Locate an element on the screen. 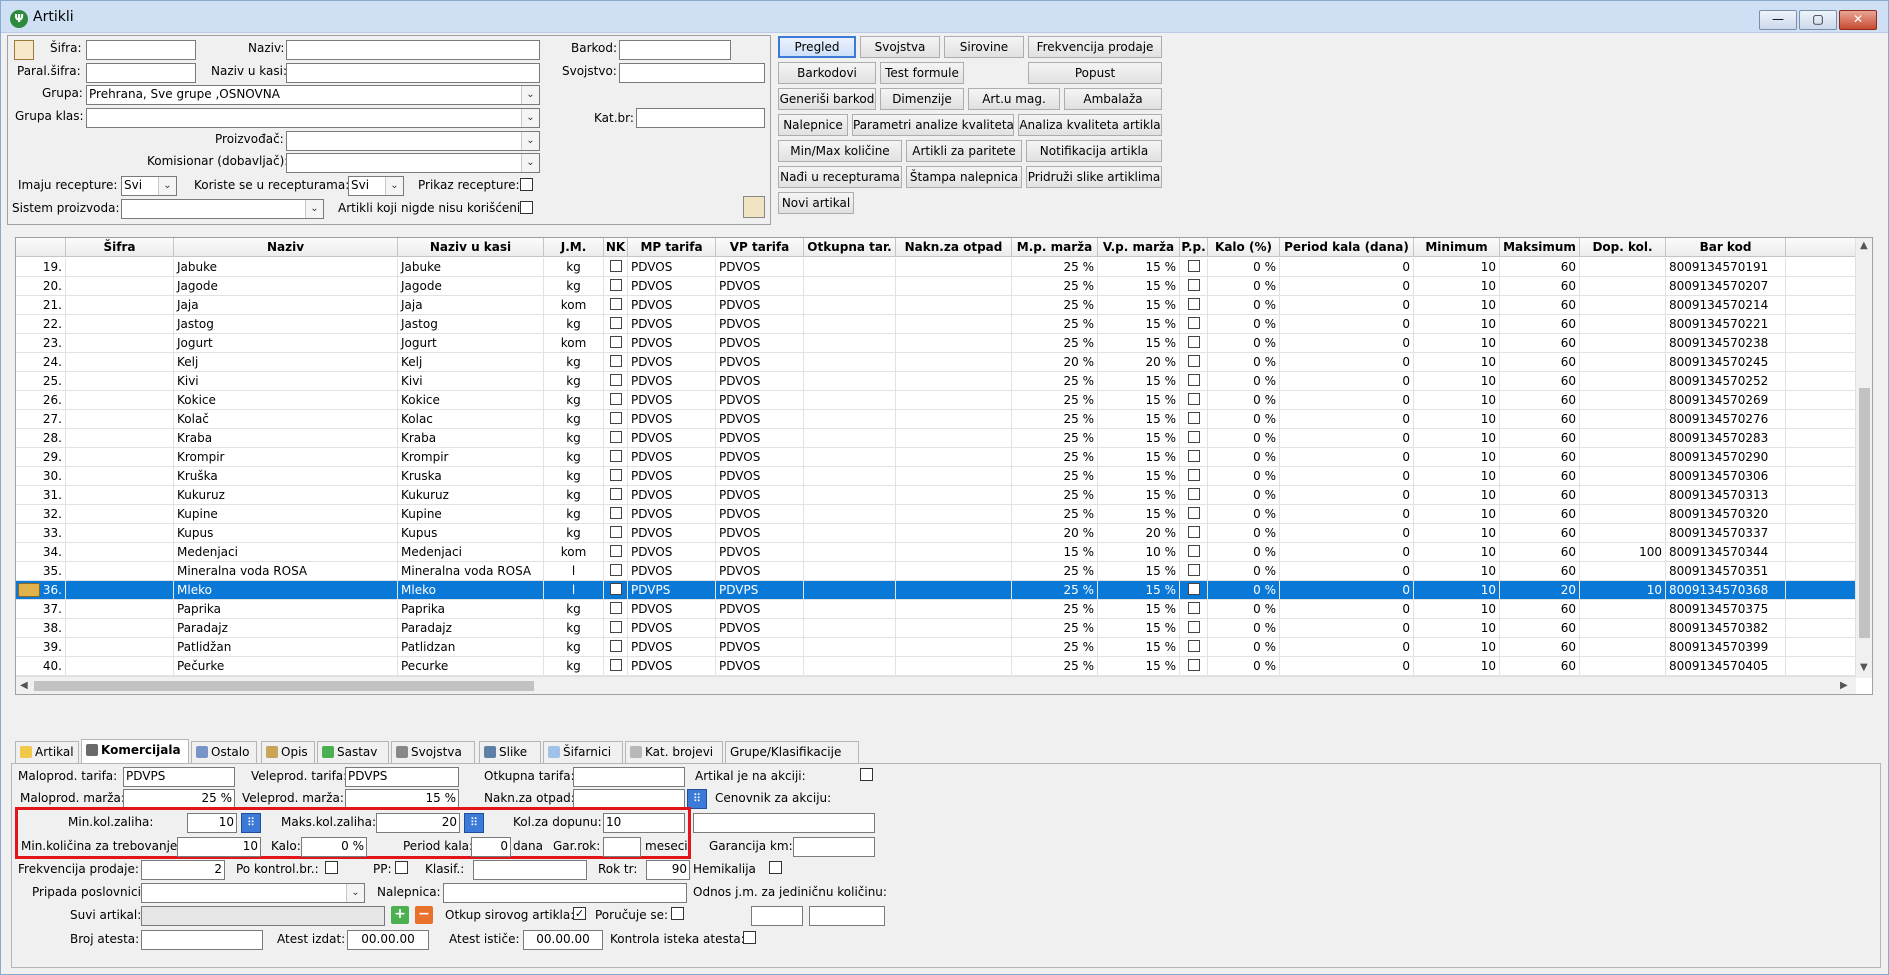  column-header-naziv-u-kasi: Naziv u kasi is located at coordinates (471, 247).